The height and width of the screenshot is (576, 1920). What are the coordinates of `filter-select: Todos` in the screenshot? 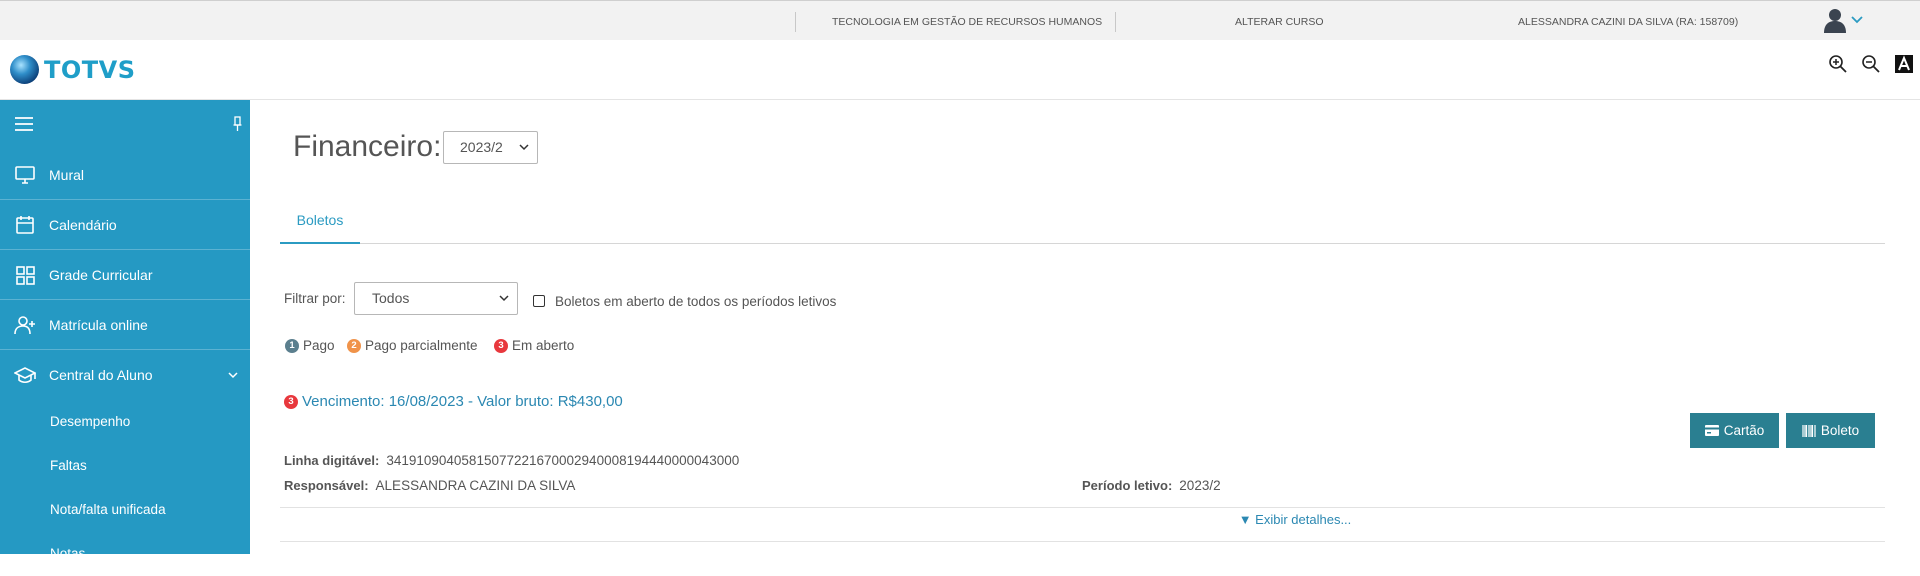 It's located at (436, 298).